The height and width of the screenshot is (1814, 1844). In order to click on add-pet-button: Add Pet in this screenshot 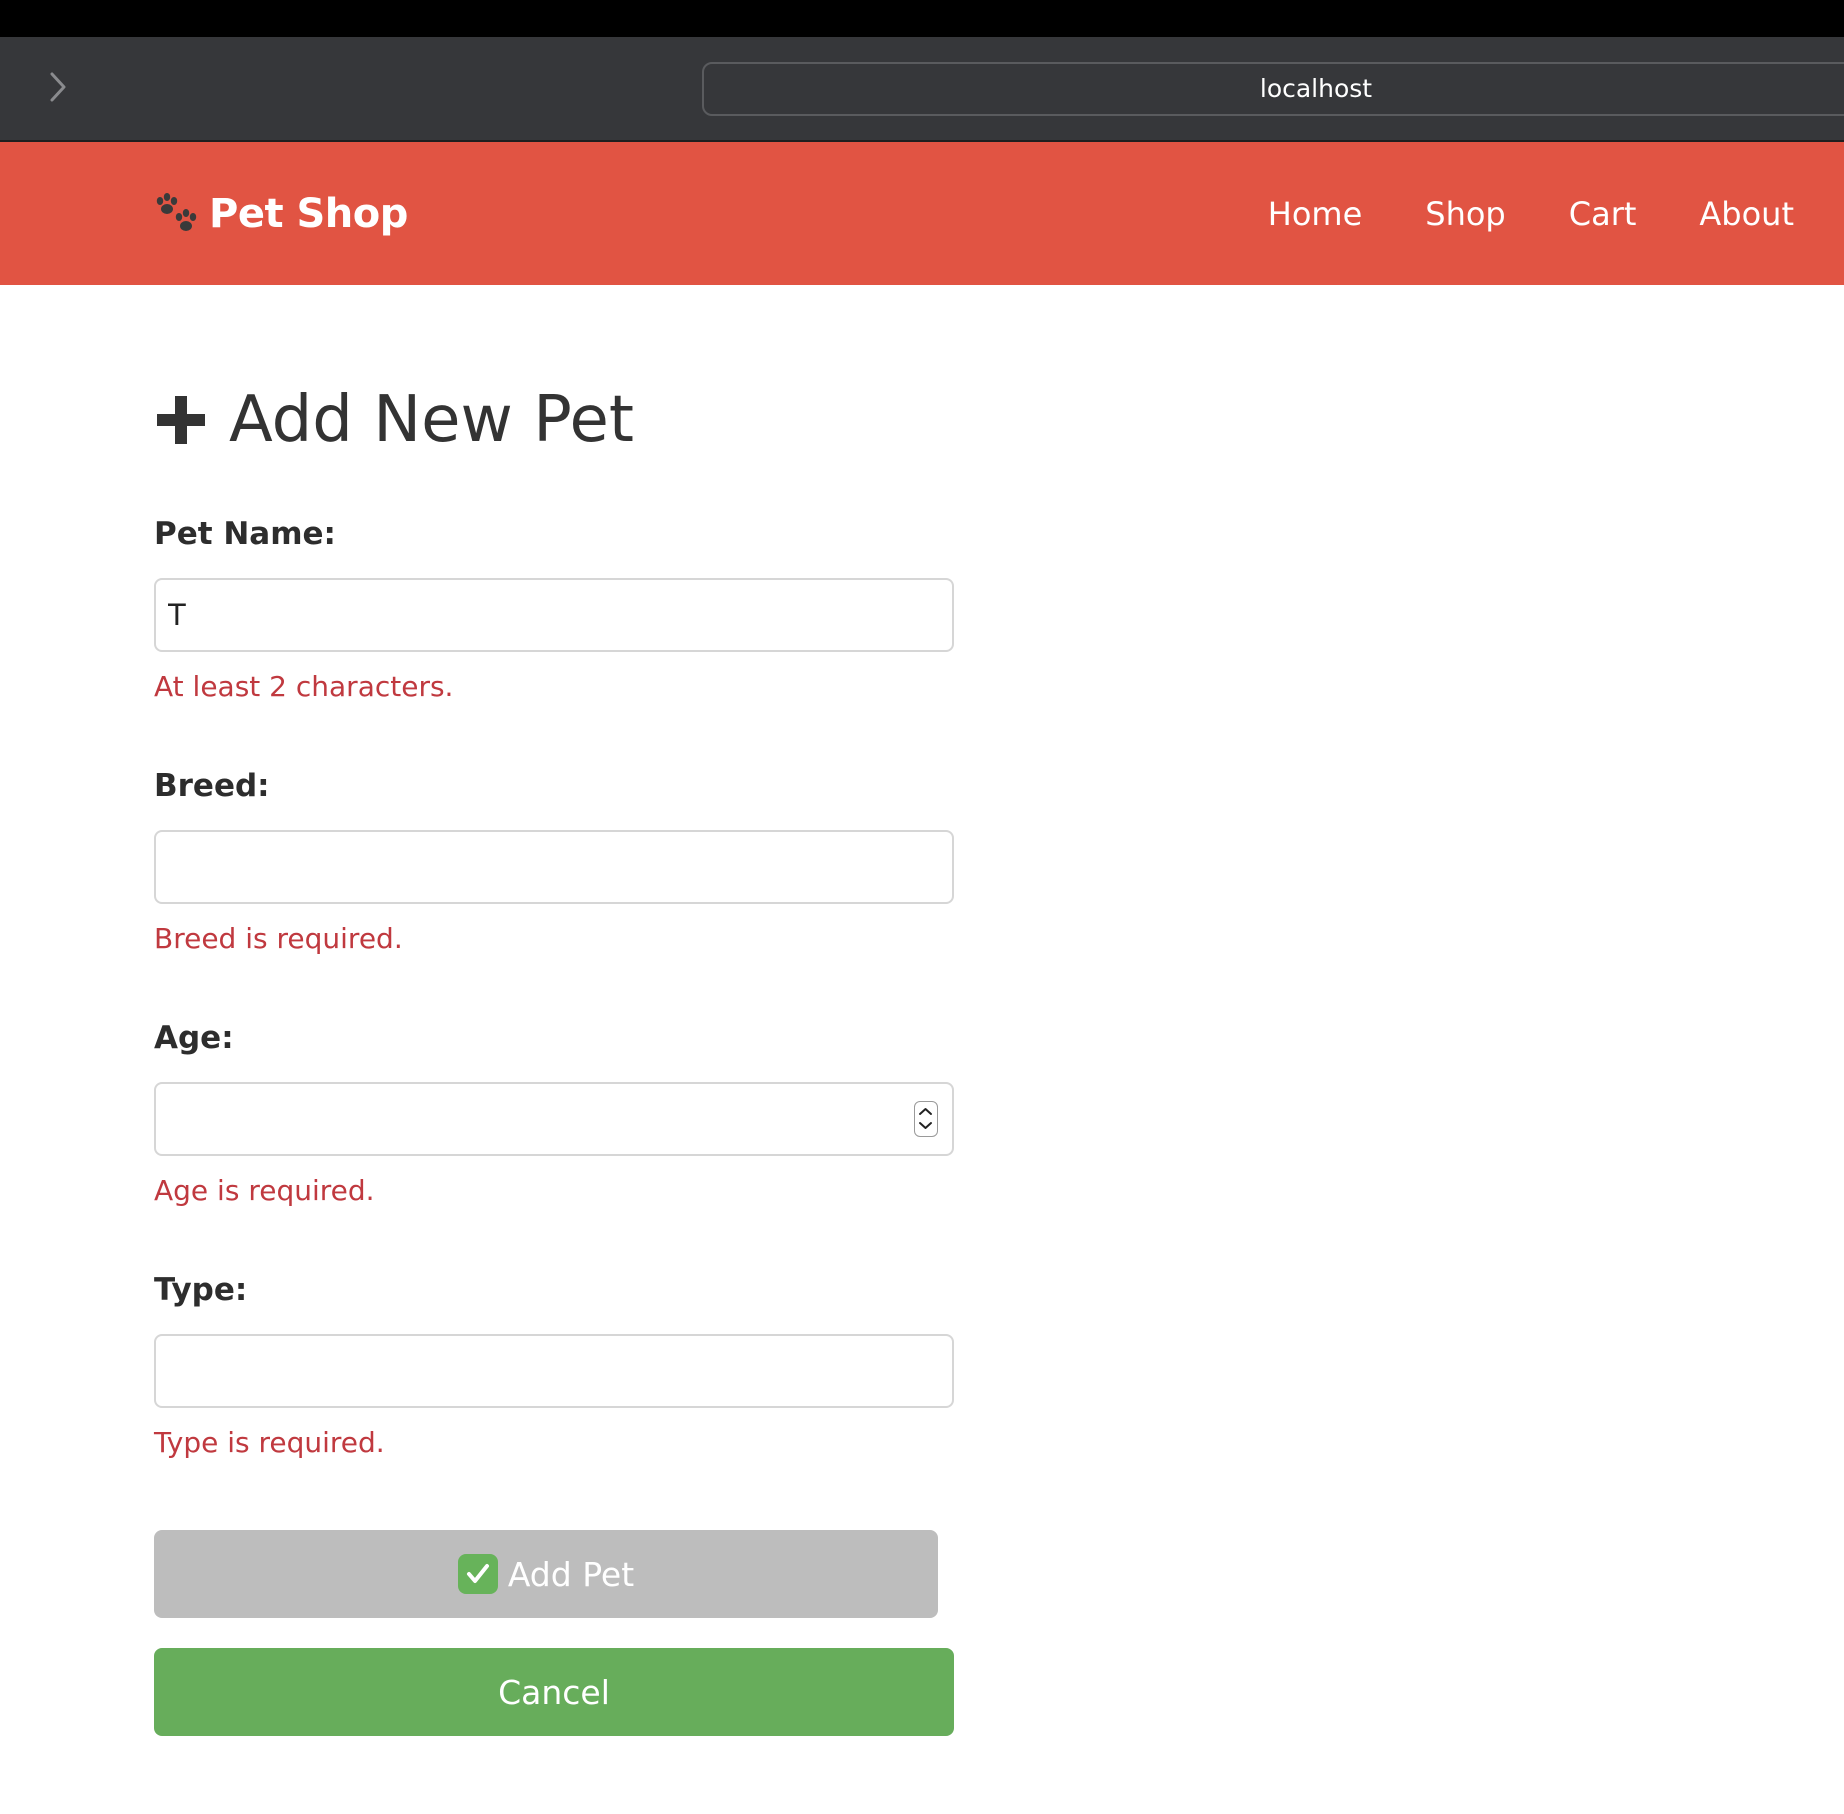, I will do `click(546, 1574)`.